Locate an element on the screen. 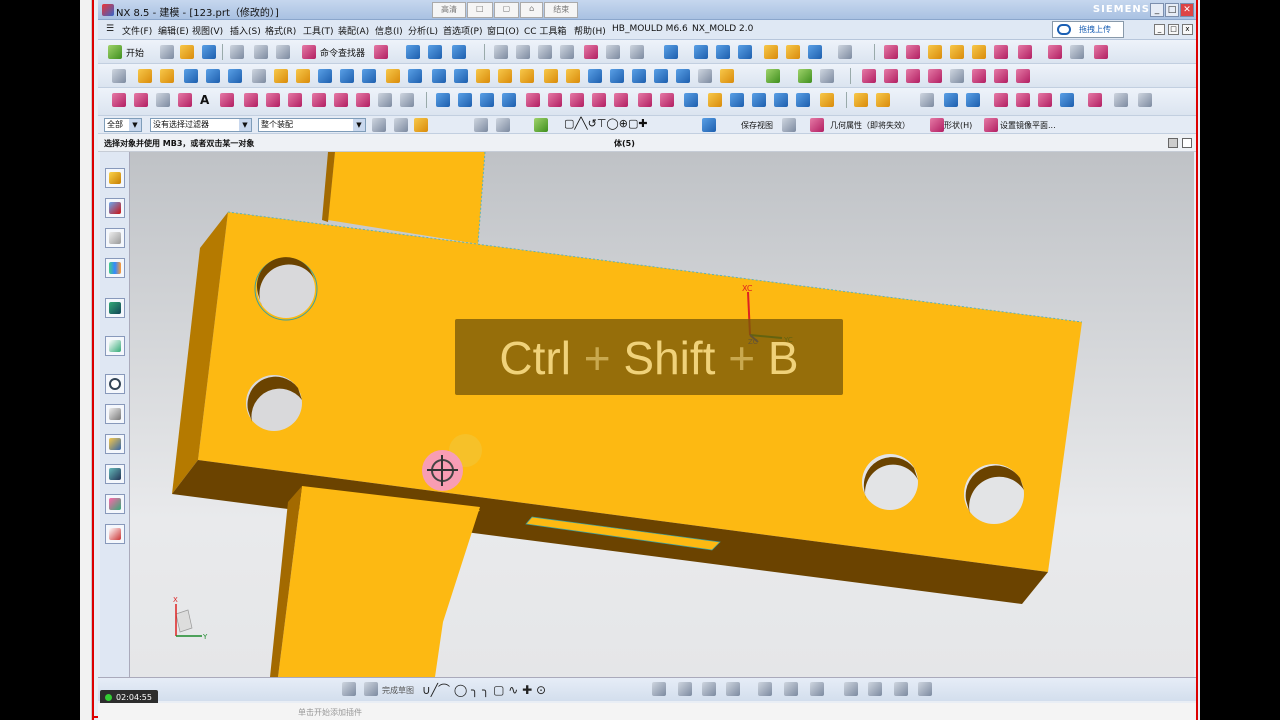 The height and width of the screenshot is (720, 1280). replace-face-icon is located at coordinates (1077, 52).